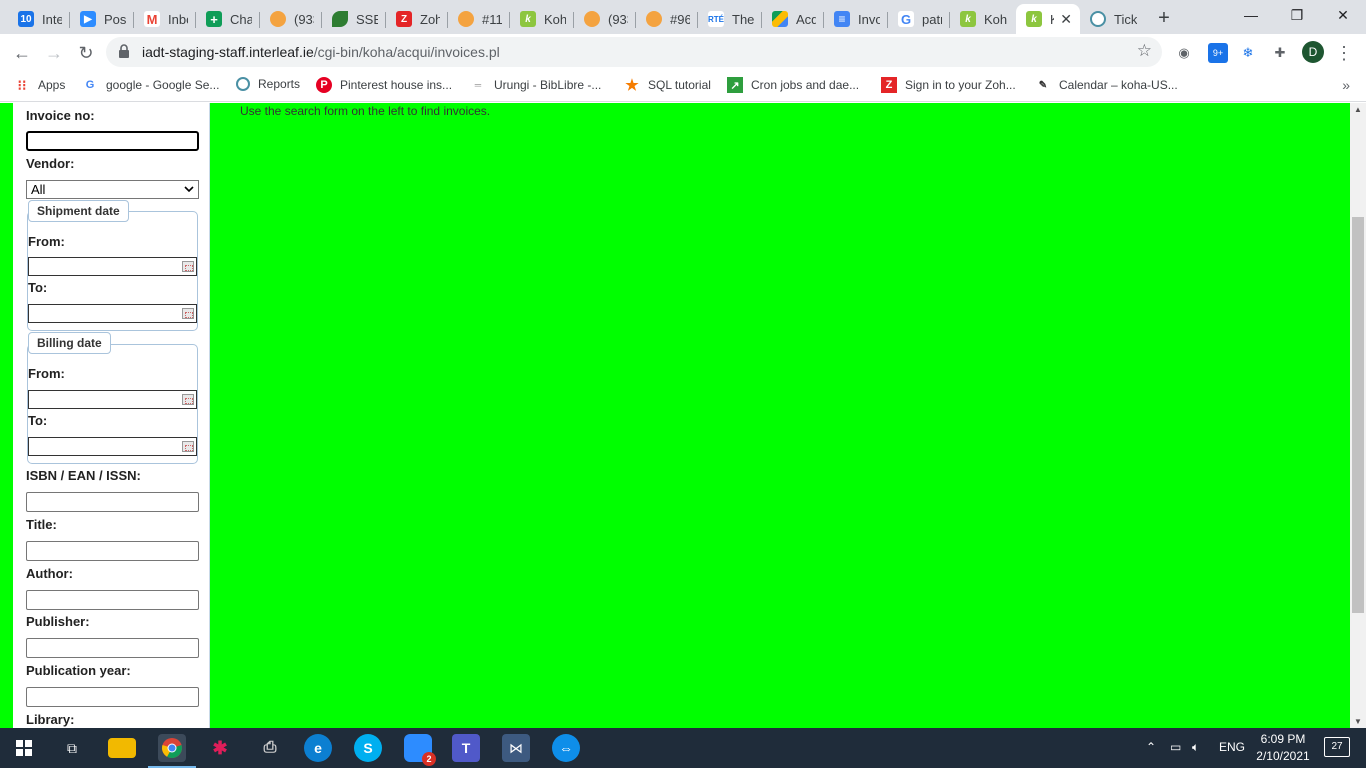 The width and height of the screenshot is (1366, 768). I want to click on shipment-from-input, so click(112, 266).